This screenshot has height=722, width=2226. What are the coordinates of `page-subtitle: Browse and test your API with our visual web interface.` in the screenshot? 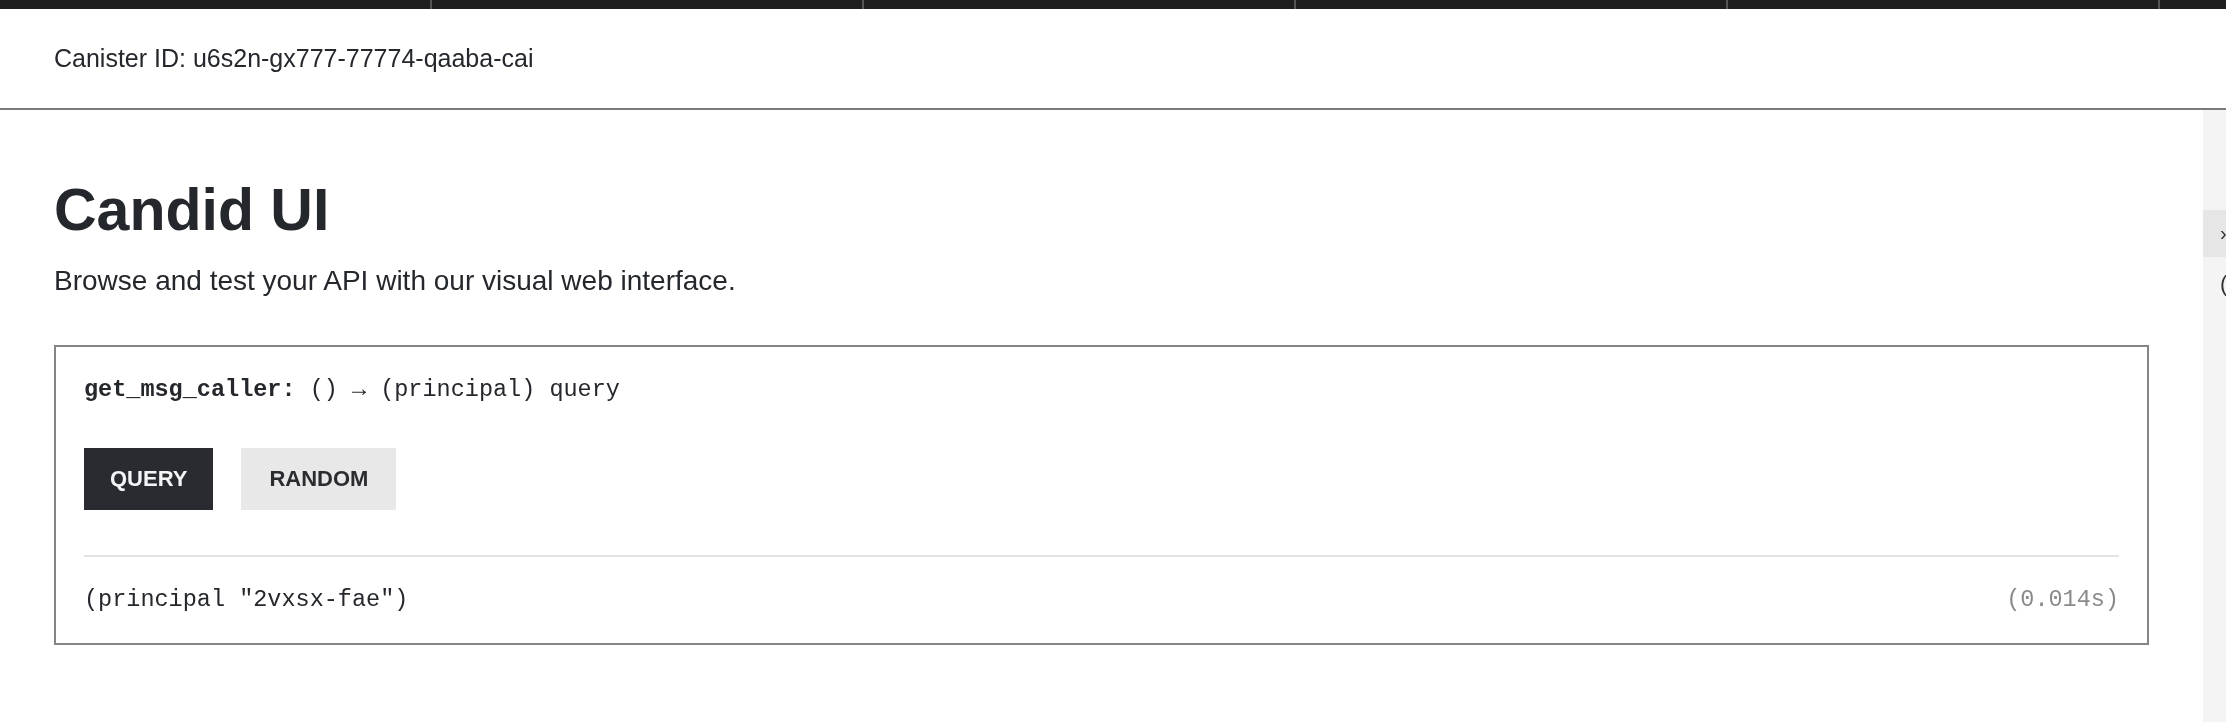 It's located at (395, 281).